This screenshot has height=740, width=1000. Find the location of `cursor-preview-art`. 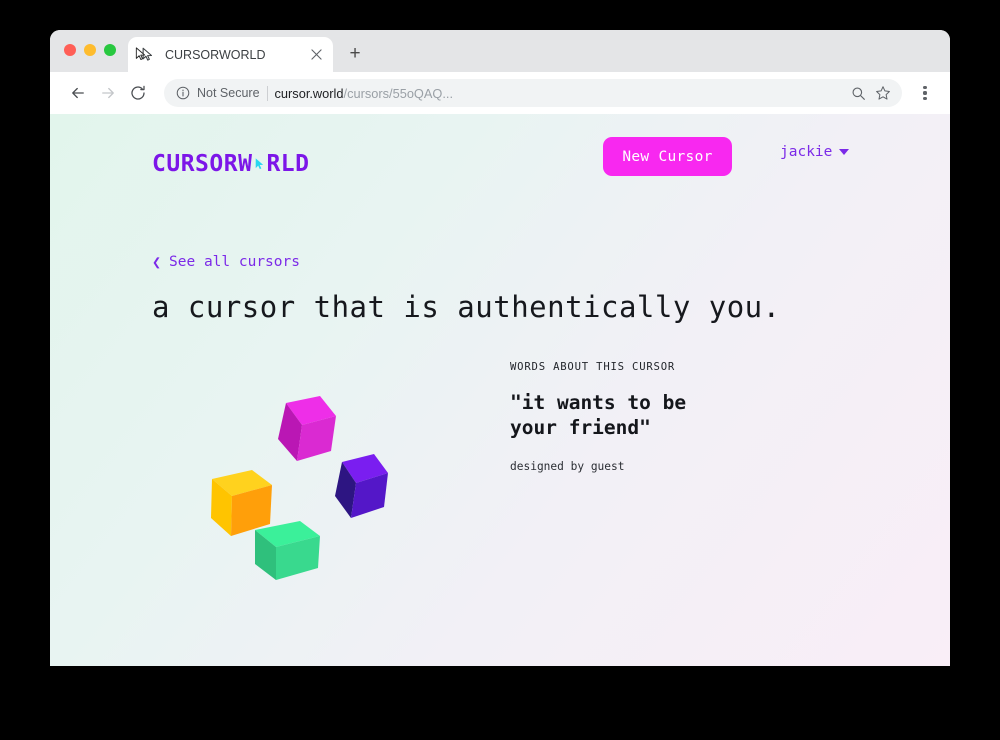

cursor-preview-art is located at coordinates (305, 484).